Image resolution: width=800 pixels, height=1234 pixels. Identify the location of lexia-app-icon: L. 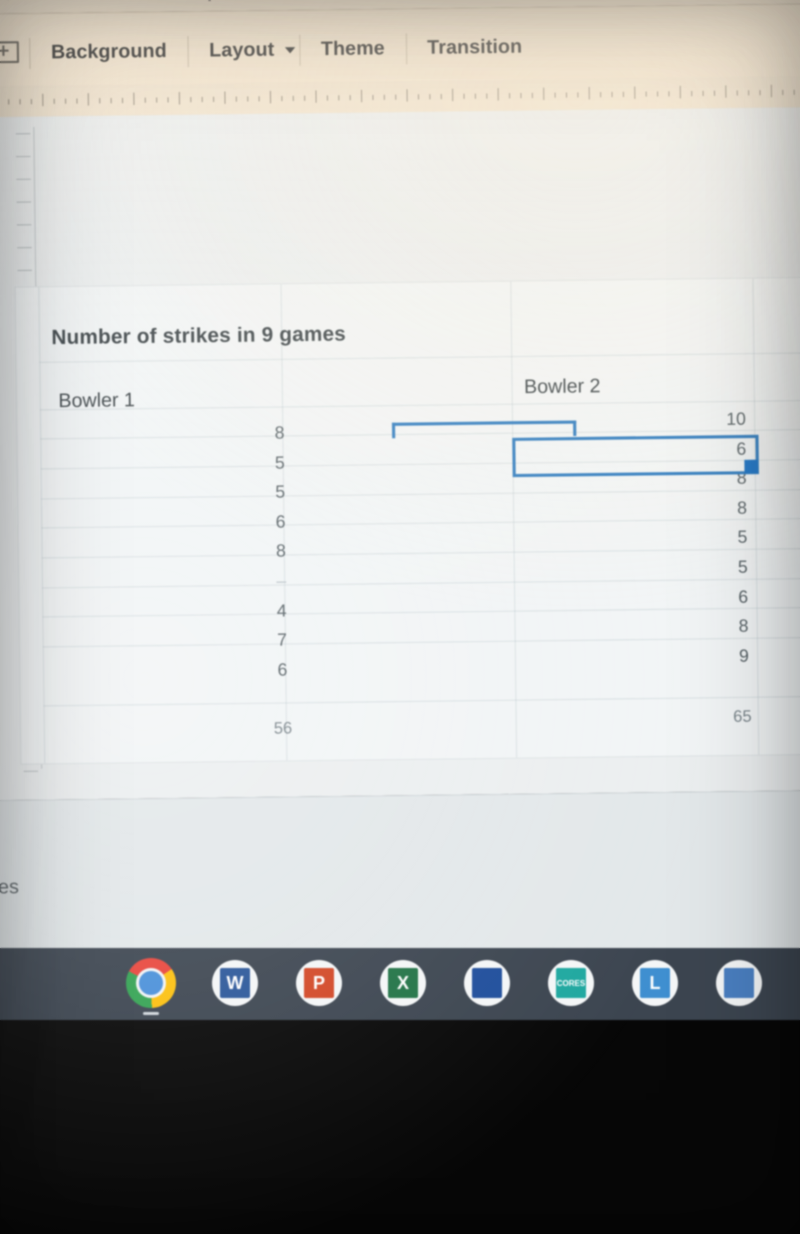
(655, 983).